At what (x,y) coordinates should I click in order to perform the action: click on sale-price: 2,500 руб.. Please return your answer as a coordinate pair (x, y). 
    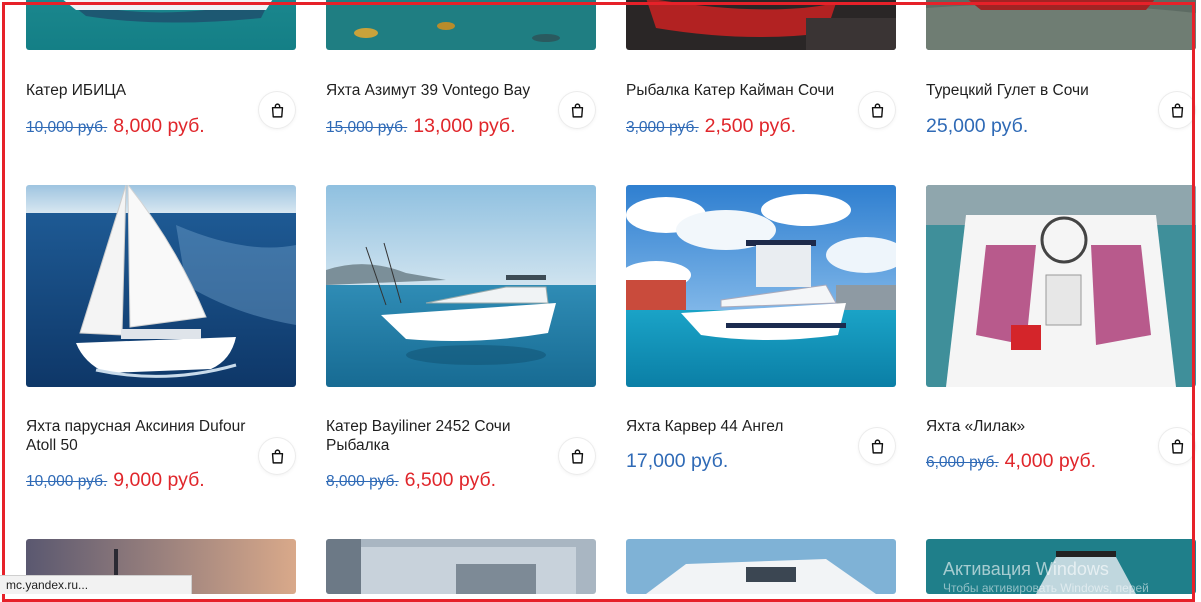
    Looking at the image, I should click on (750, 126).